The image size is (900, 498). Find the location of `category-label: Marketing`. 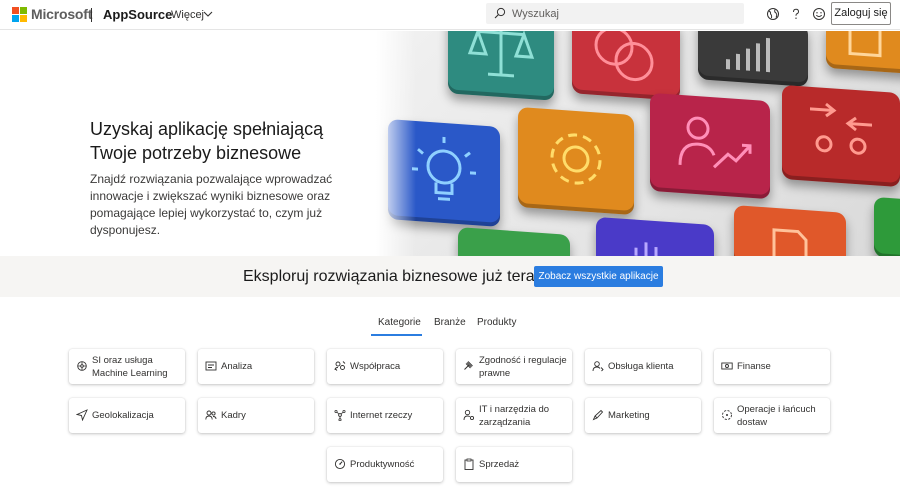

category-label: Marketing is located at coordinates (629, 415).